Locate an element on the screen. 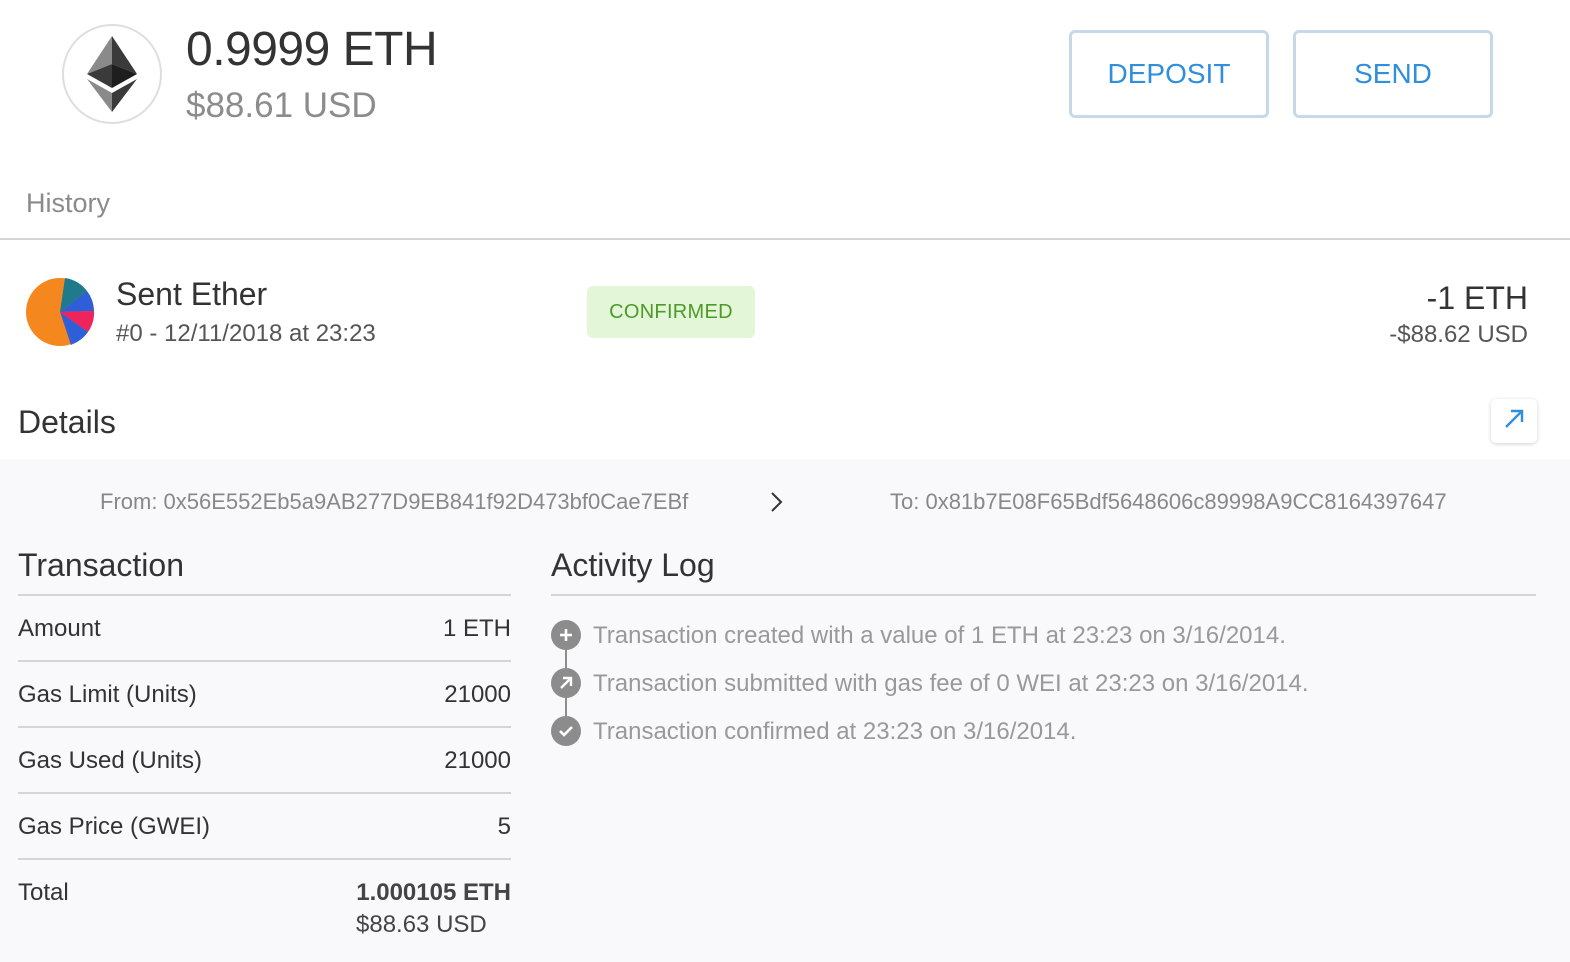 This screenshot has width=1570, height=962. table-row: Gas Limit (Units) 21000 is located at coordinates (264, 695).